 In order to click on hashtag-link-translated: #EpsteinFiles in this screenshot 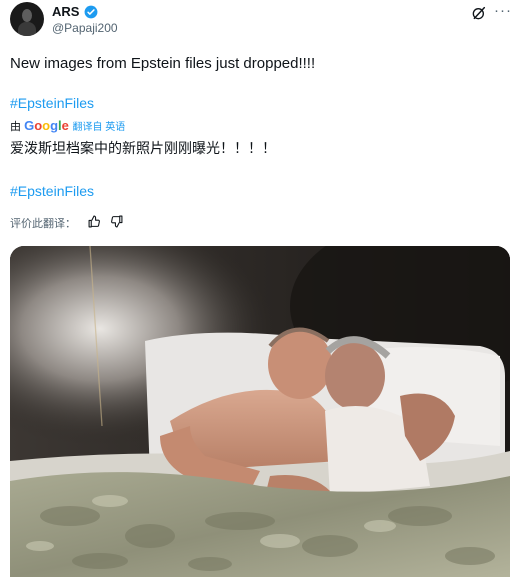, I will do `click(52, 191)`.